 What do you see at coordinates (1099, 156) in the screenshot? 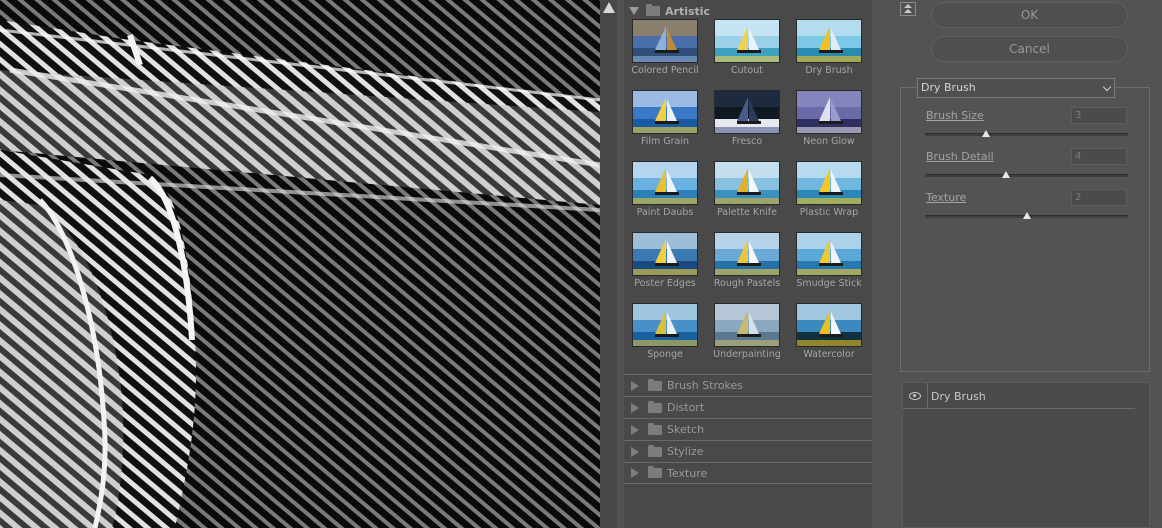
I see `brush-detail-input: 4` at bounding box center [1099, 156].